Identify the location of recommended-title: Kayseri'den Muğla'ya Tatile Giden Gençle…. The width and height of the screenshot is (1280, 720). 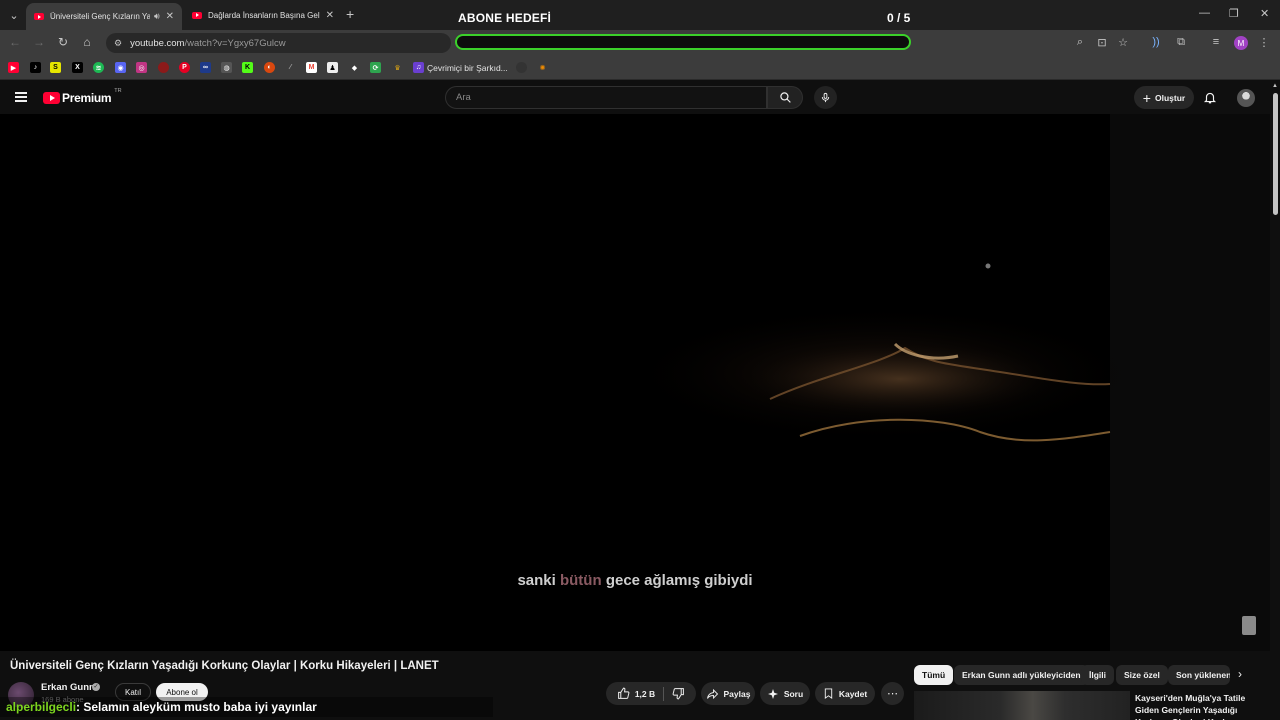
(1200, 706).